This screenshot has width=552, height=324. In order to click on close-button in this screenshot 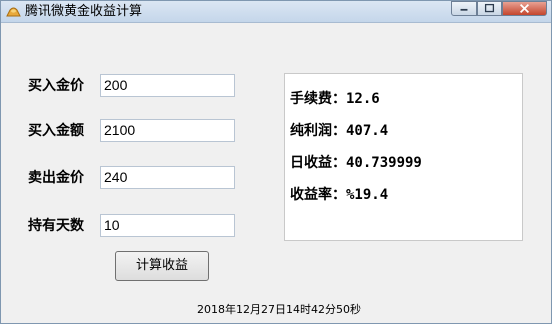, I will do `click(524, 8)`.